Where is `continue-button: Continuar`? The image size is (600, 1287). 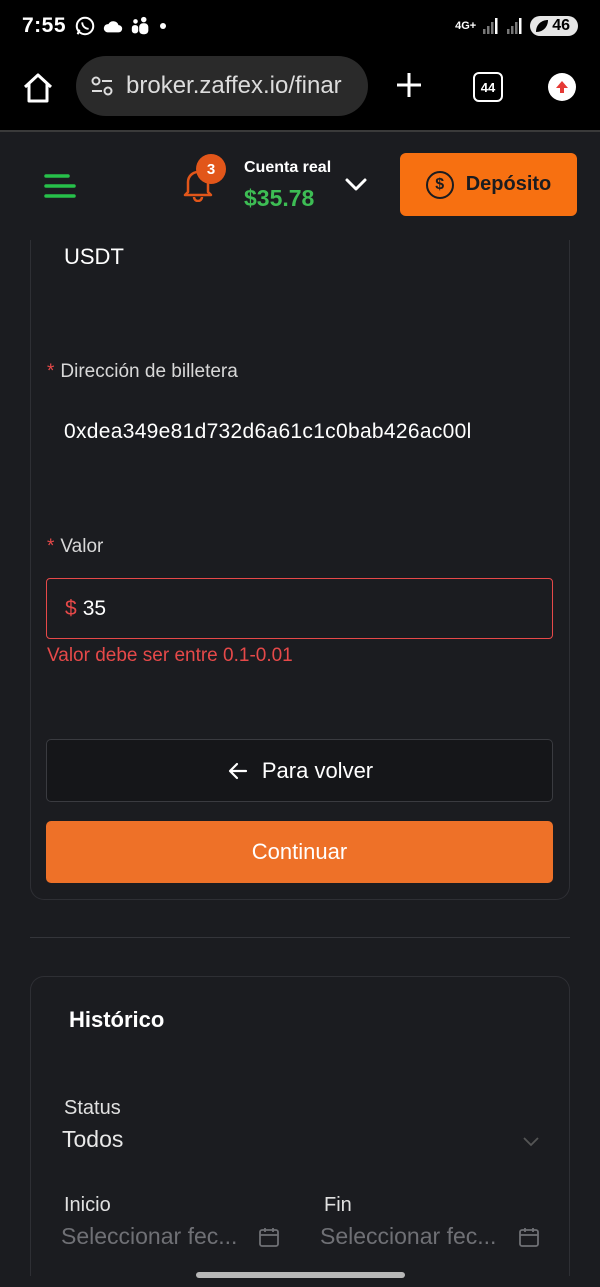
continue-button: Continuar is located at coordinates (299, 852).